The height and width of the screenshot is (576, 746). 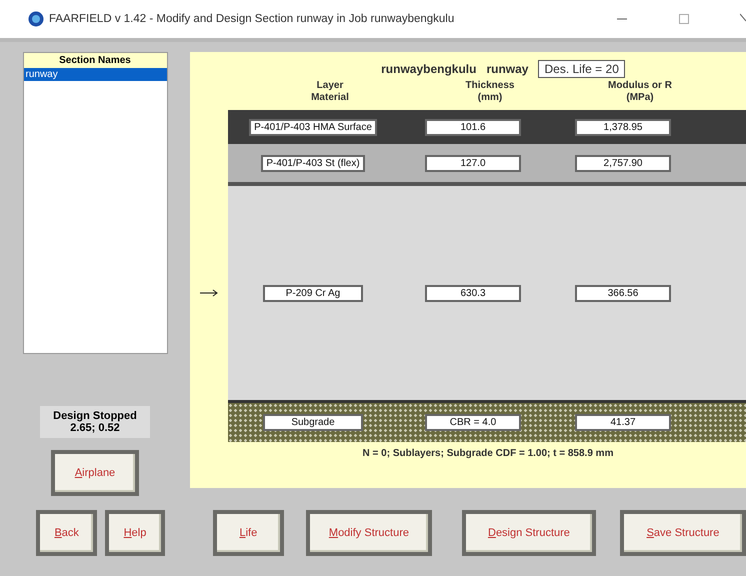 I want to click on list-heading: Section Names, so click(x=95, y=60).